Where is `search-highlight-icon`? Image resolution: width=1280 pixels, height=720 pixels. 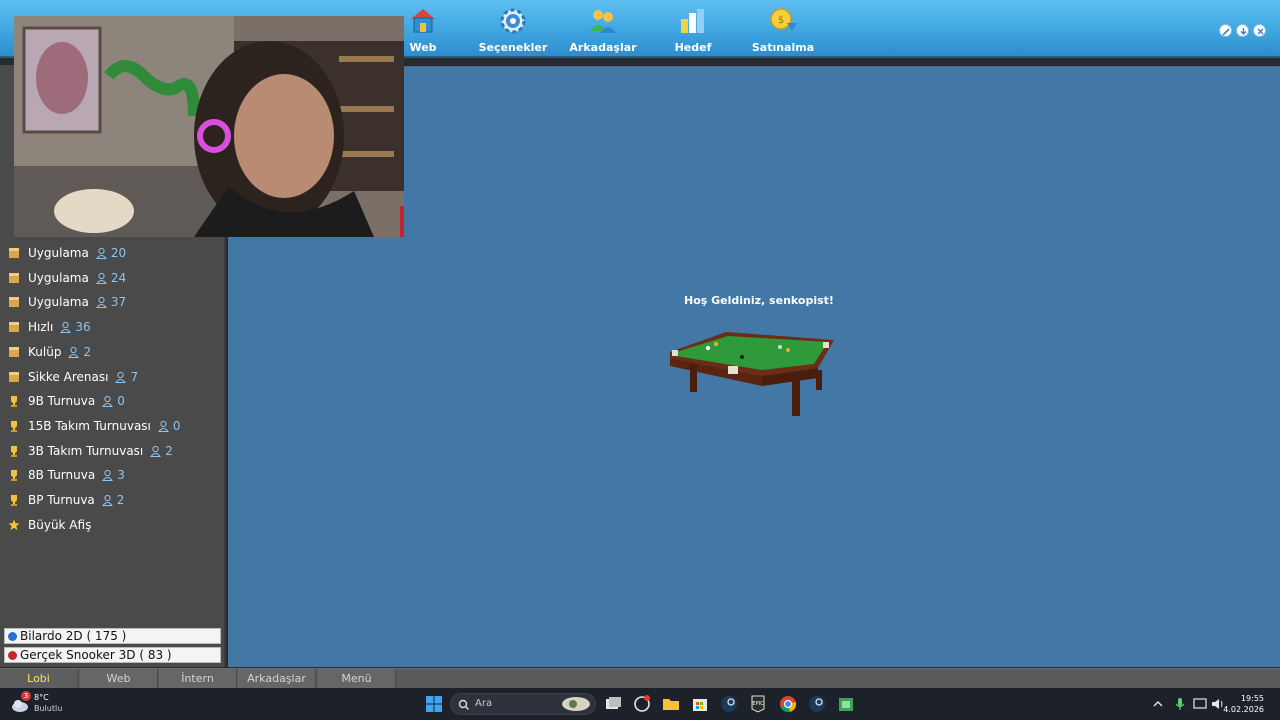 search-highlight-icon is located at coordinates (576, 704).